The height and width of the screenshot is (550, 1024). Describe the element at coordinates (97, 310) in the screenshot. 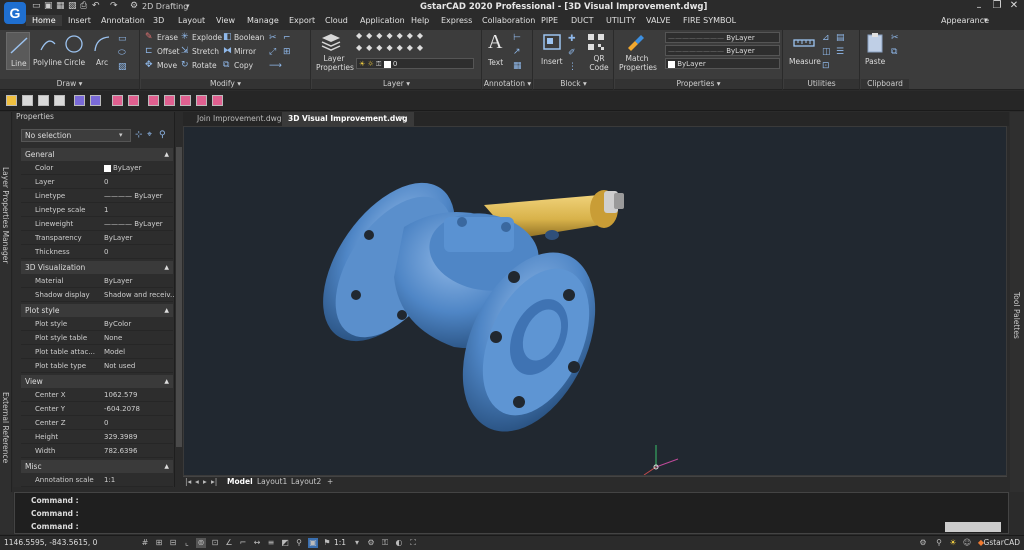

I see `section-plot: Plot style ▲` at that location.